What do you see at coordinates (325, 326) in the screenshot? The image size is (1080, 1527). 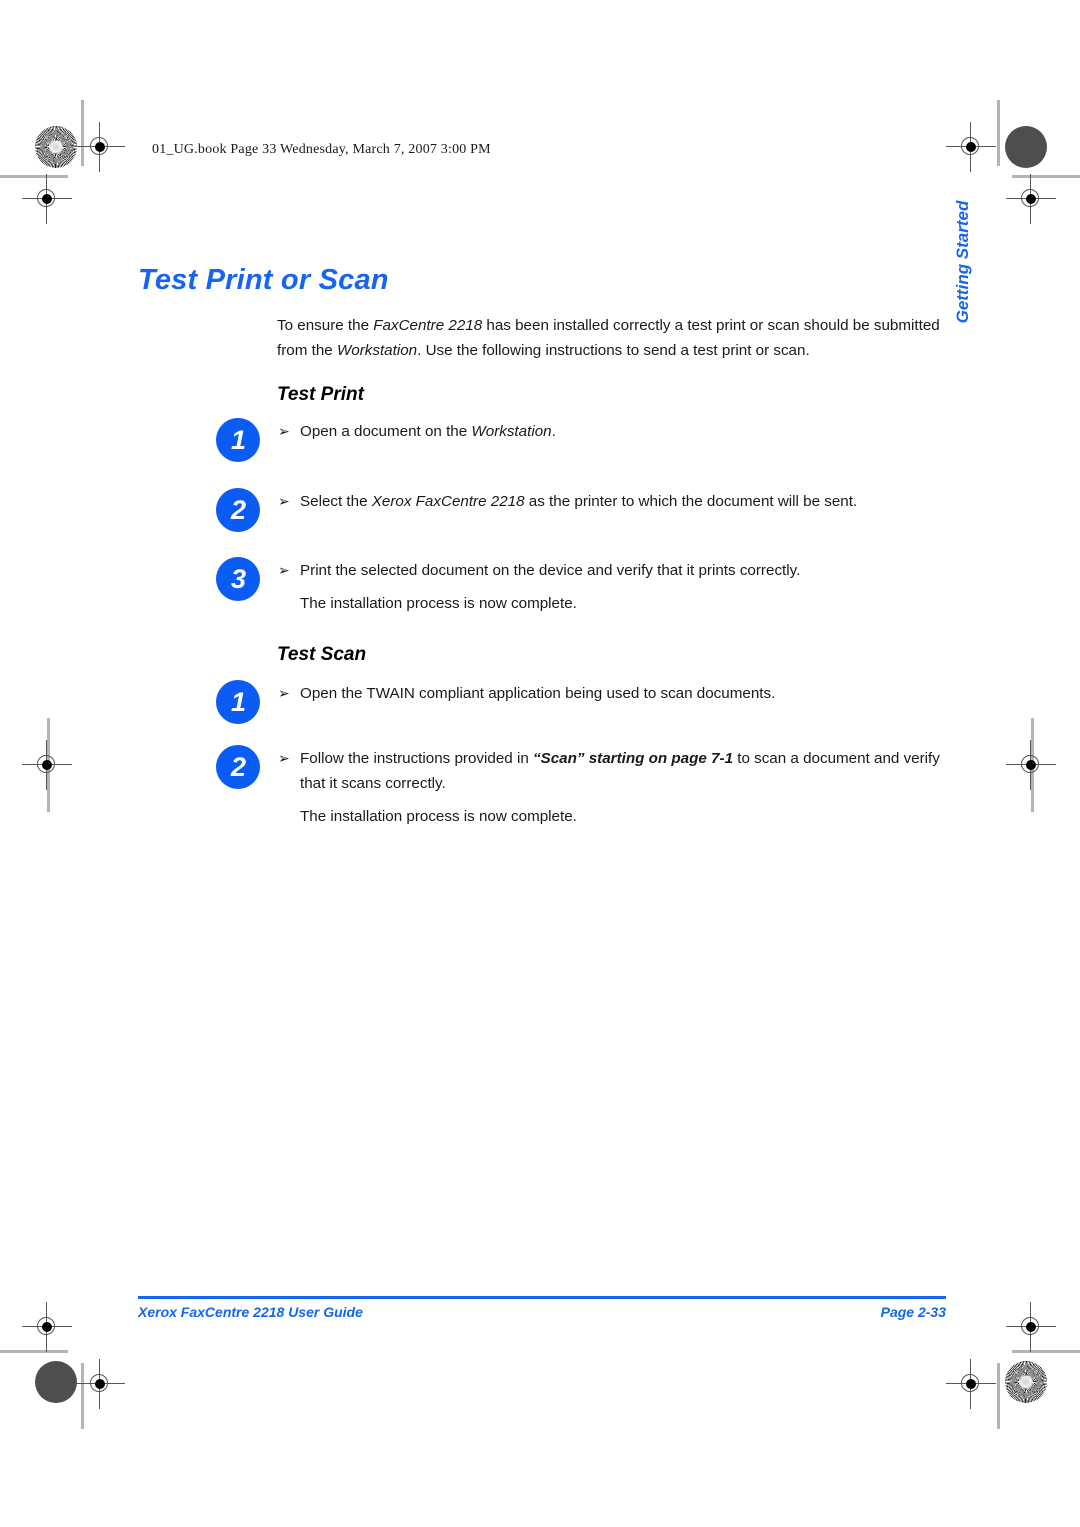 I see `intro-text-1: To ensure the` at bounding box center [325, 326].